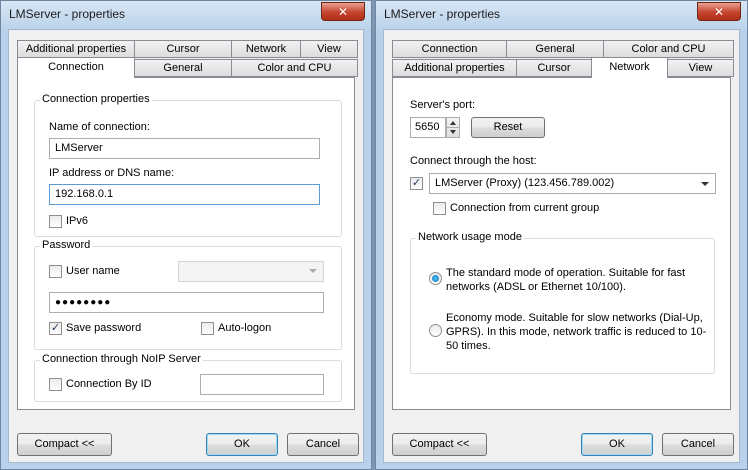  Describe the element at coordinates (453, 132) in the screenshot. I see `spin-down-icon` at that location.